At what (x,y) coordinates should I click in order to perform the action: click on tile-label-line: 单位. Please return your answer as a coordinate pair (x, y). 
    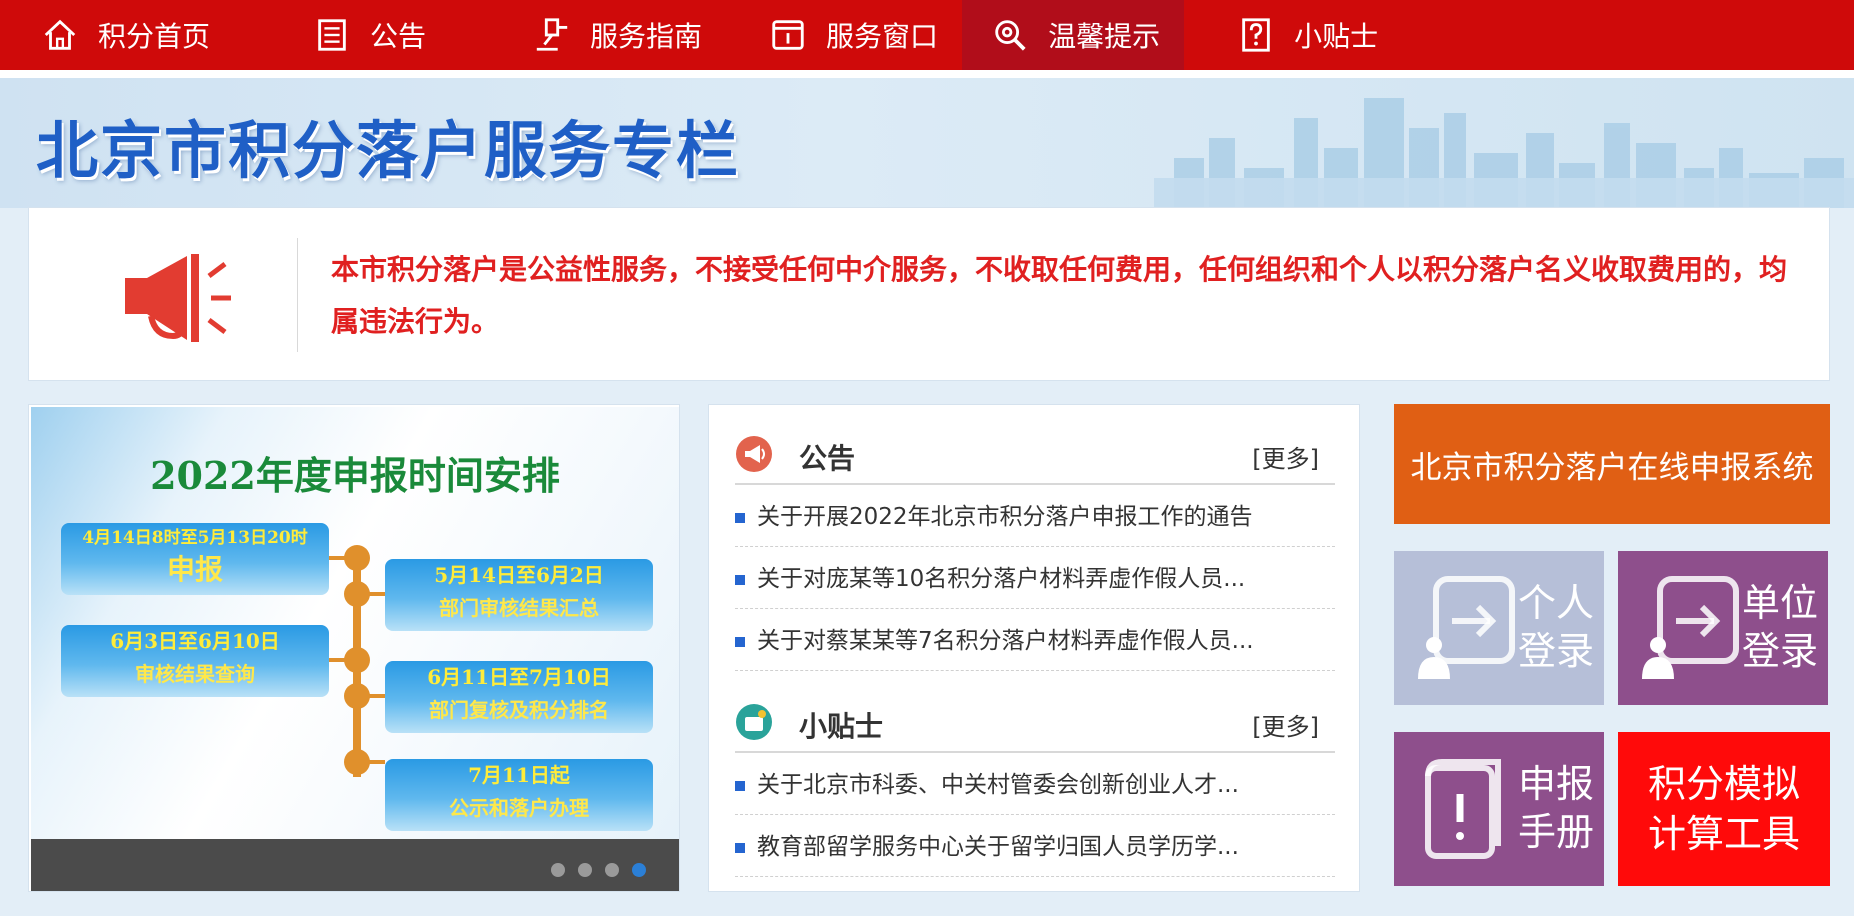
    Looking at the image, I should click on (1779, 603).